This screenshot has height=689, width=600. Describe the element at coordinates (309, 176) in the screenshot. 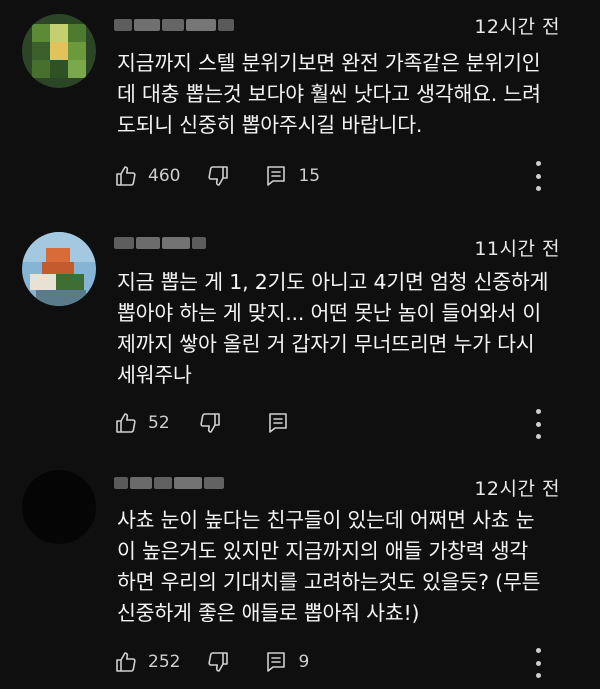

I see `reply-count: 15` at that location.